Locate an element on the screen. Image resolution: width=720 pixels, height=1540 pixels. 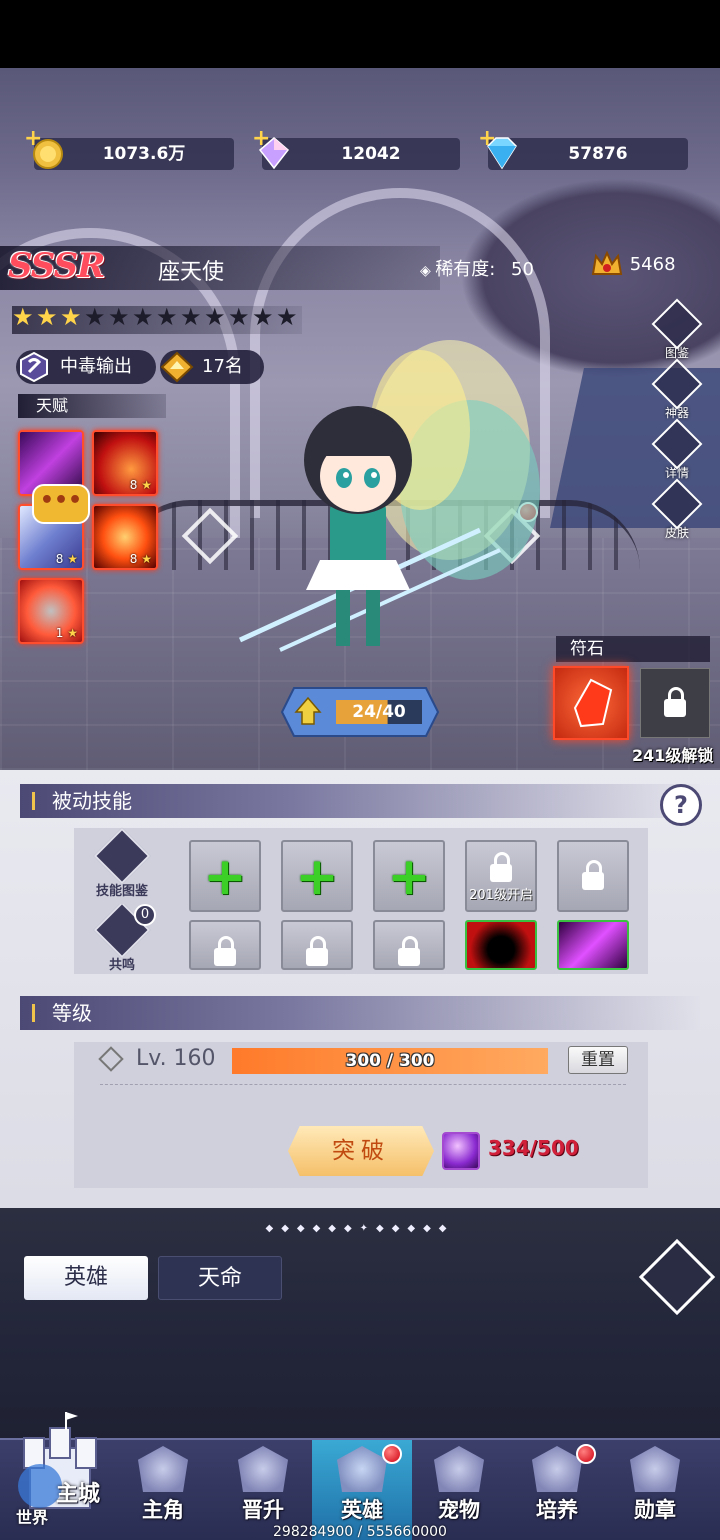
talent-slot-5: 1 ★ is located at coordinates (51, 611).